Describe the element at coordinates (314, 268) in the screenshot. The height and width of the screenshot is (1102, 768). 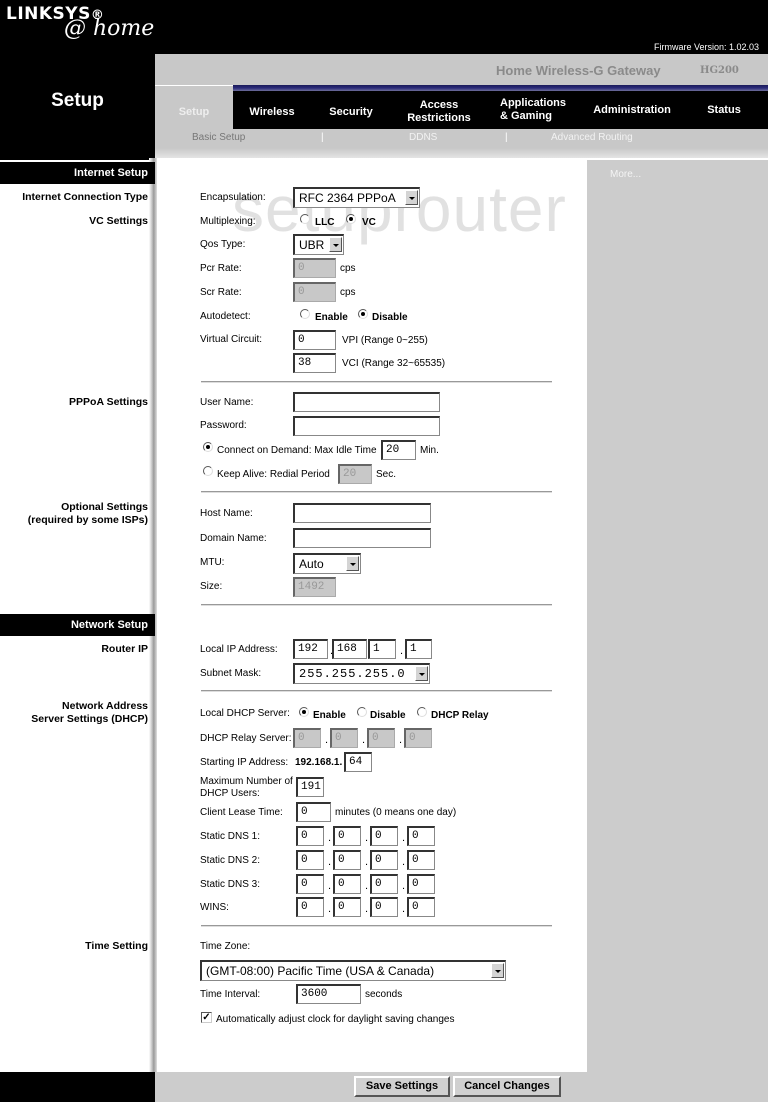
I see `pcr-input: 0` at that location.